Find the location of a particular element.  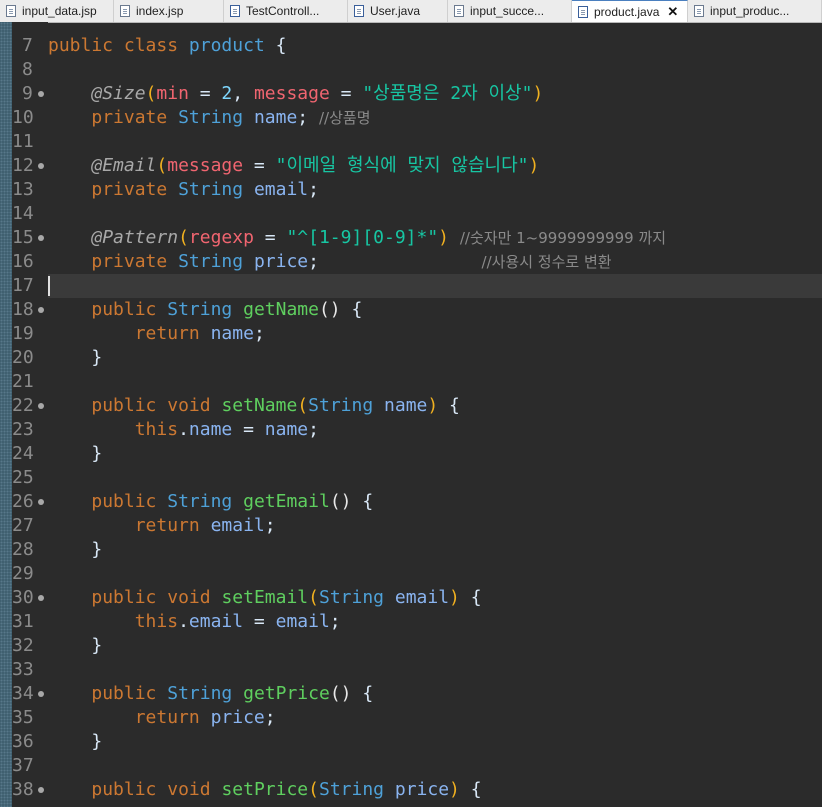

tab-label: input_data.jsp is located at coordinates (59, 11).